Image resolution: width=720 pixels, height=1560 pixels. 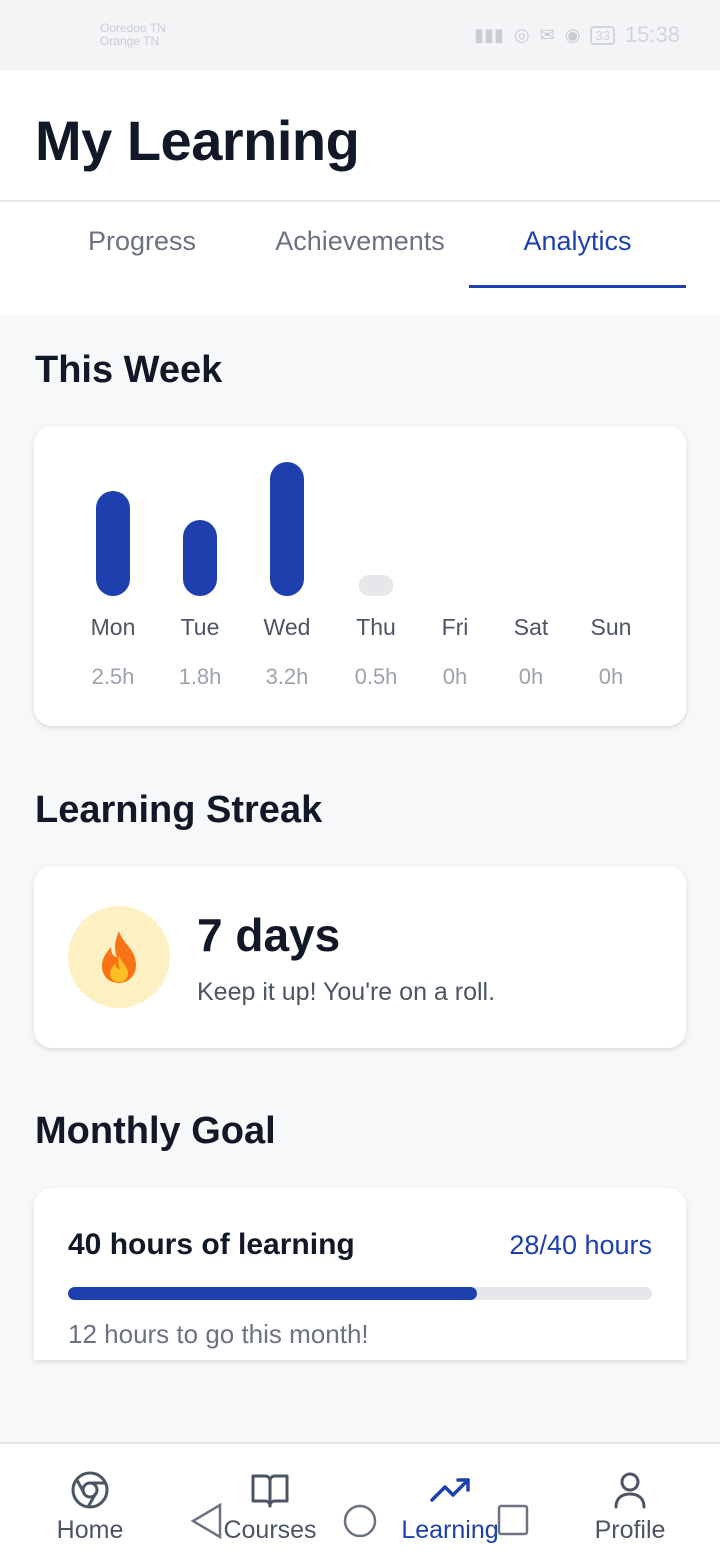 What do you see at coordinates (572, 34) in the screenshot?
I see `eye-icon: ◉` at bounding box center [572, 34].